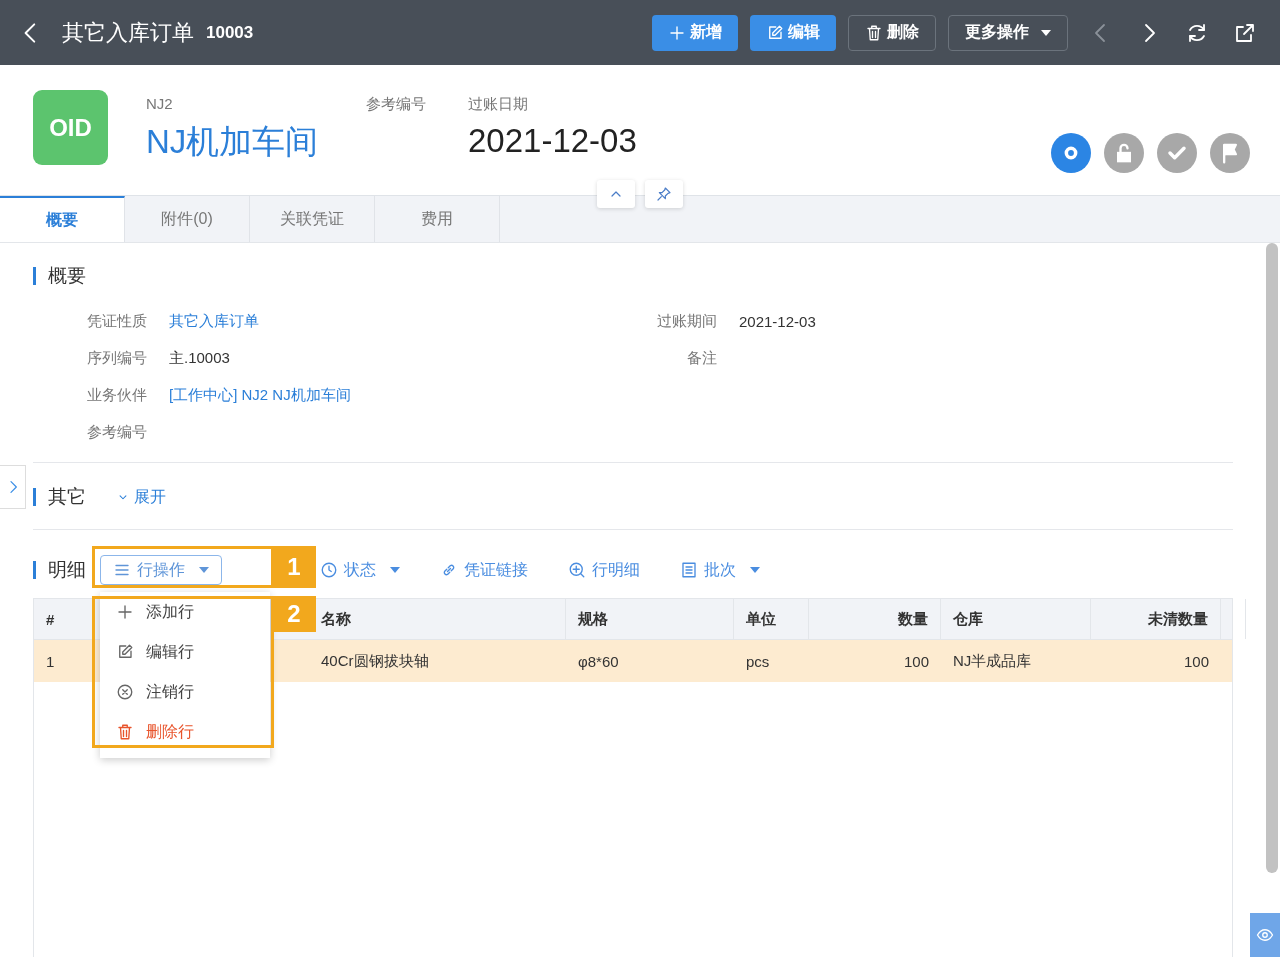 Image resolution: width=1280 pixels, height=960 pixels. What do you see at coordinates (598, 661) in the screenshot?
I see `table-cell: φ8*60` at bounding box center [598, 661].